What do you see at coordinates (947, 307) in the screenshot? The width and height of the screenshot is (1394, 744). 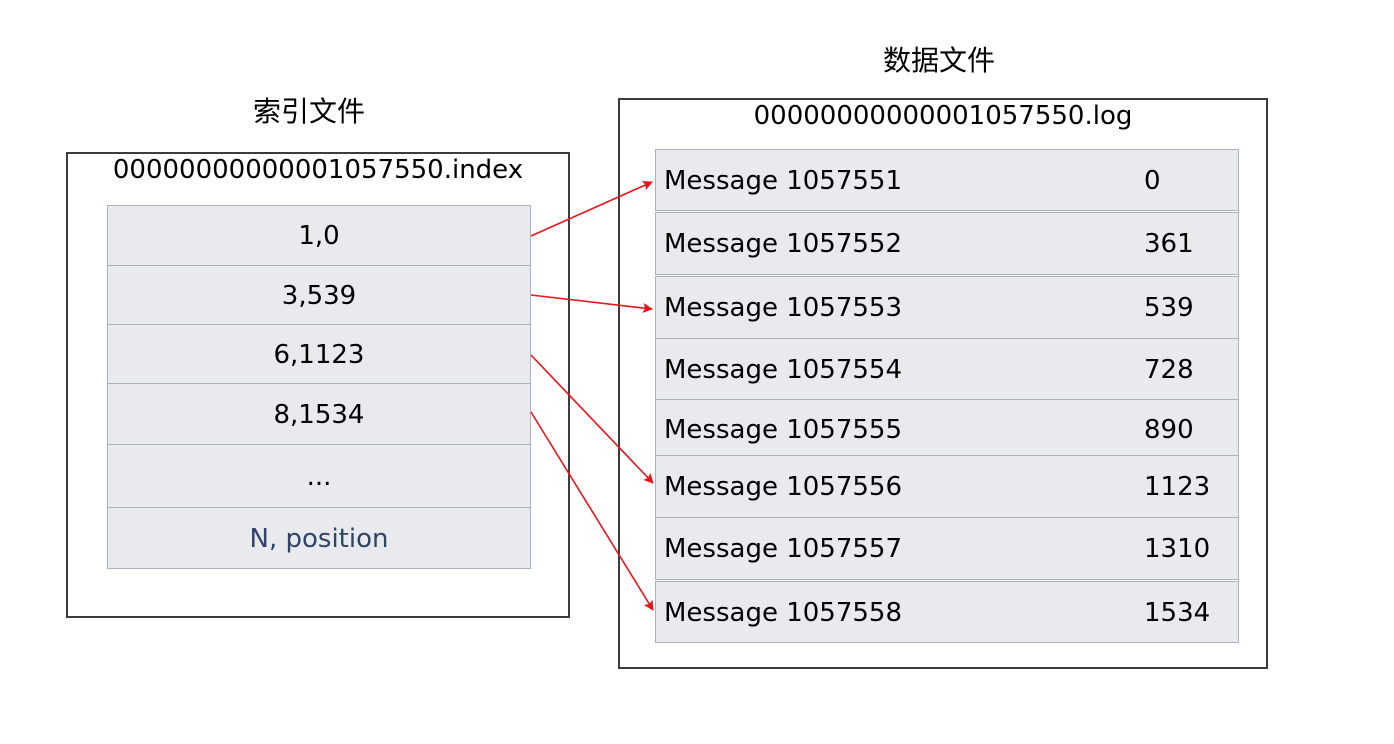 I see `message-row: Message 1057553 539` at bounding box center [947, 307].